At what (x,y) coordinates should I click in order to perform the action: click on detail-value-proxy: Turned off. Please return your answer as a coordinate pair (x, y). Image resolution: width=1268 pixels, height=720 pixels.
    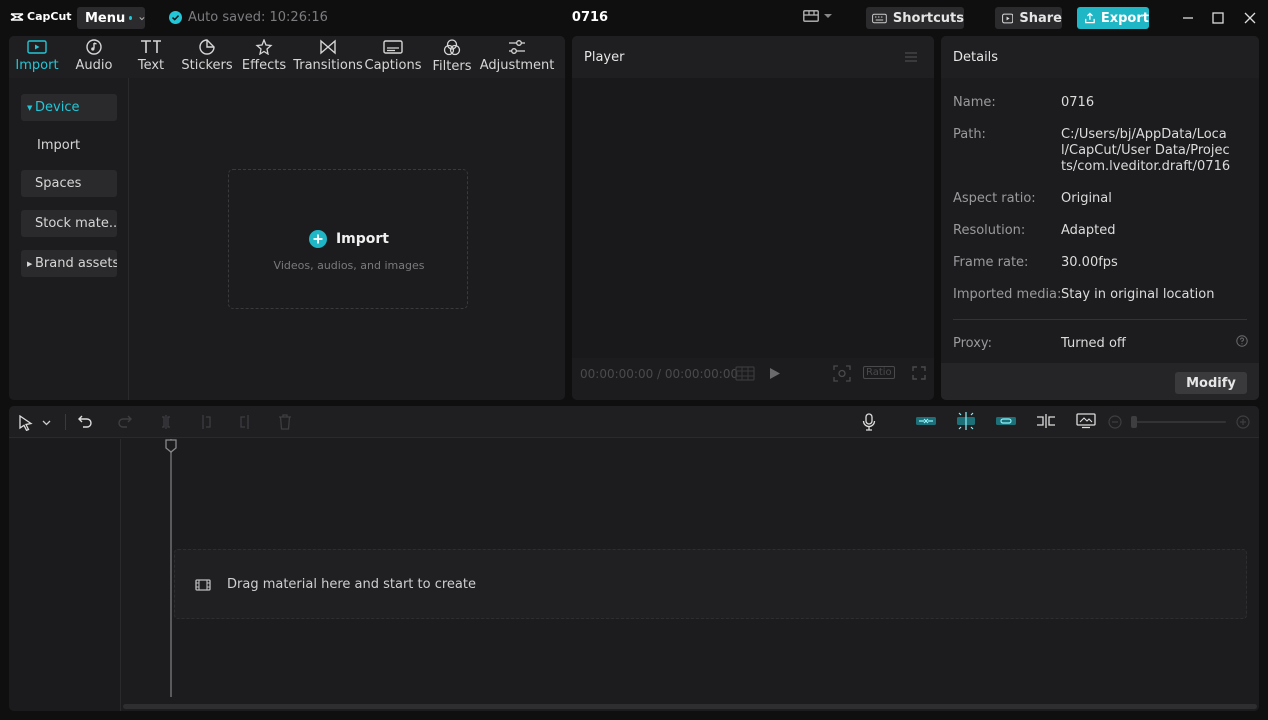
    Looking at the image, I should click on (1093, 343).